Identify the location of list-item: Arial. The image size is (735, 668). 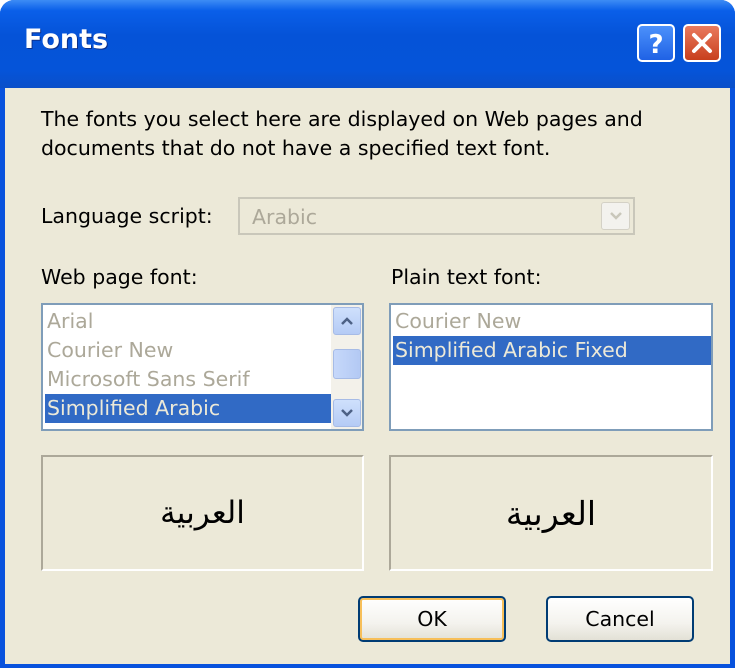
(188, 321).